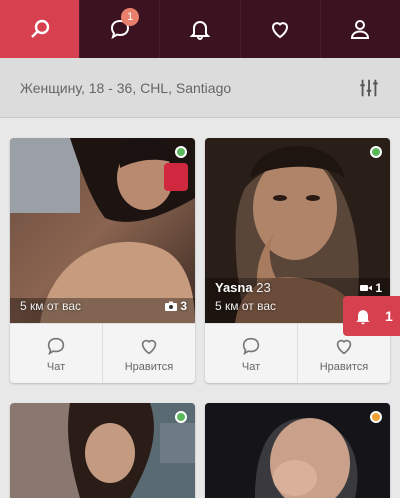  I want to click on filter-summary: Женщину, 18 - 36, CHL, Santiago, so click(126, 87).